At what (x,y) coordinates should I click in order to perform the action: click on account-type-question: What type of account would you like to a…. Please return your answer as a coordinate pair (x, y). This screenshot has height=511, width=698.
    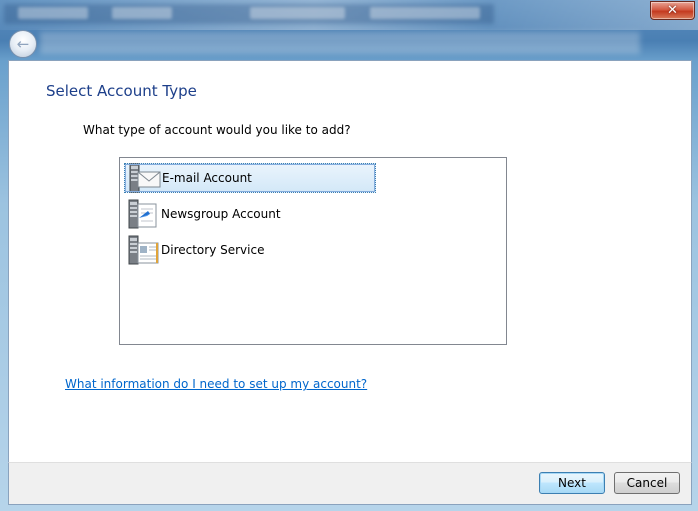
    Looking at the image, I should click on (217, 130).